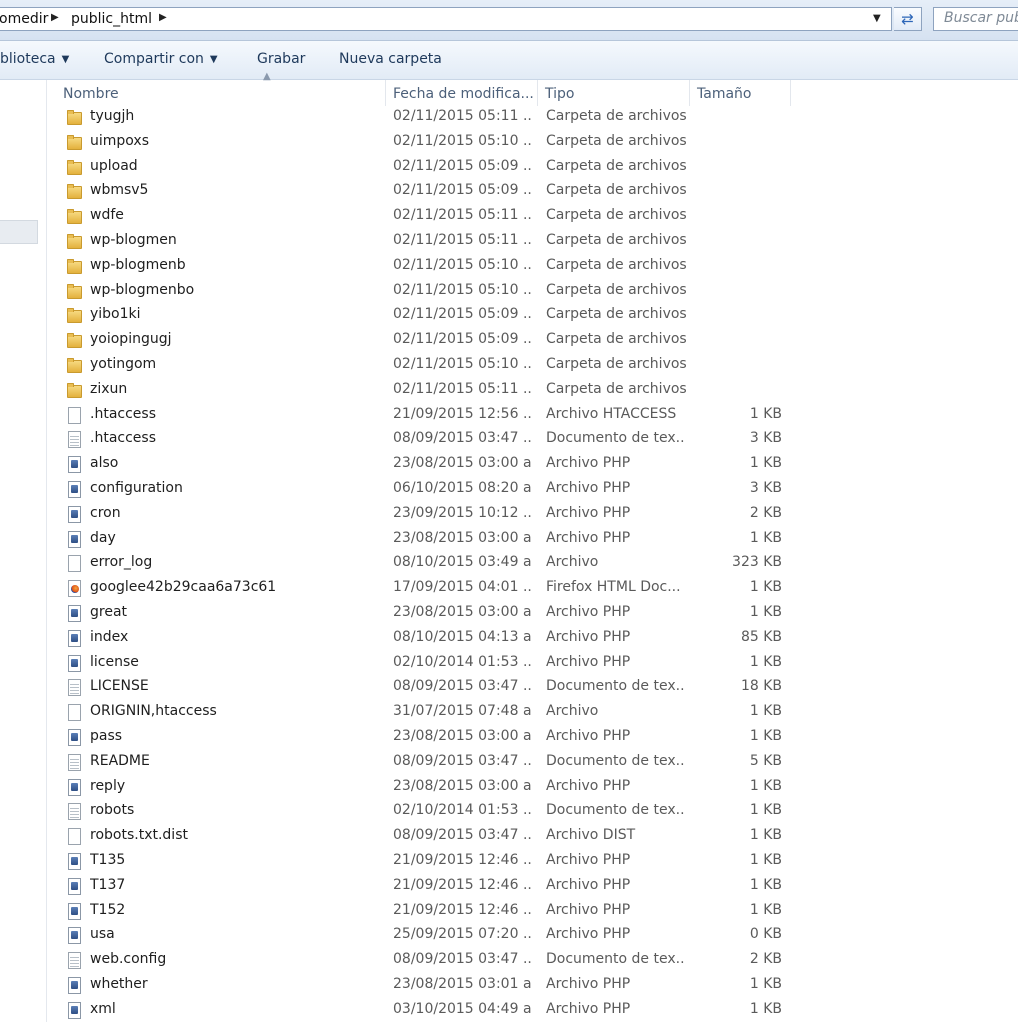 Image resolution: width=1018 pixels, height=1023 pixels. What do you see at coordinates (532, 738) in the screenshot?
I see `file-row: pass 23/08/2015 03:00 a... Archivo PHP 1 KB` at bounding box center [532, 738].